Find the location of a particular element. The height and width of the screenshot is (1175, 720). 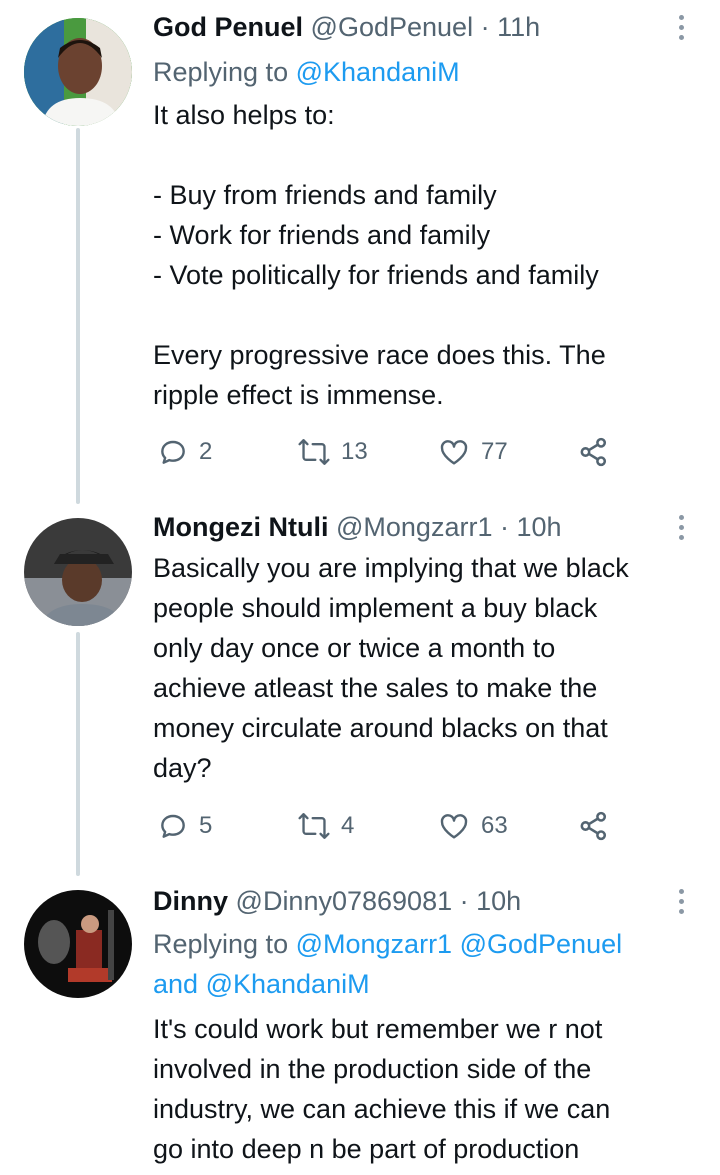

tweet-header: Mongezi Ntuli @Mongzarr1 · 10h is located at coordinates (357, 527).